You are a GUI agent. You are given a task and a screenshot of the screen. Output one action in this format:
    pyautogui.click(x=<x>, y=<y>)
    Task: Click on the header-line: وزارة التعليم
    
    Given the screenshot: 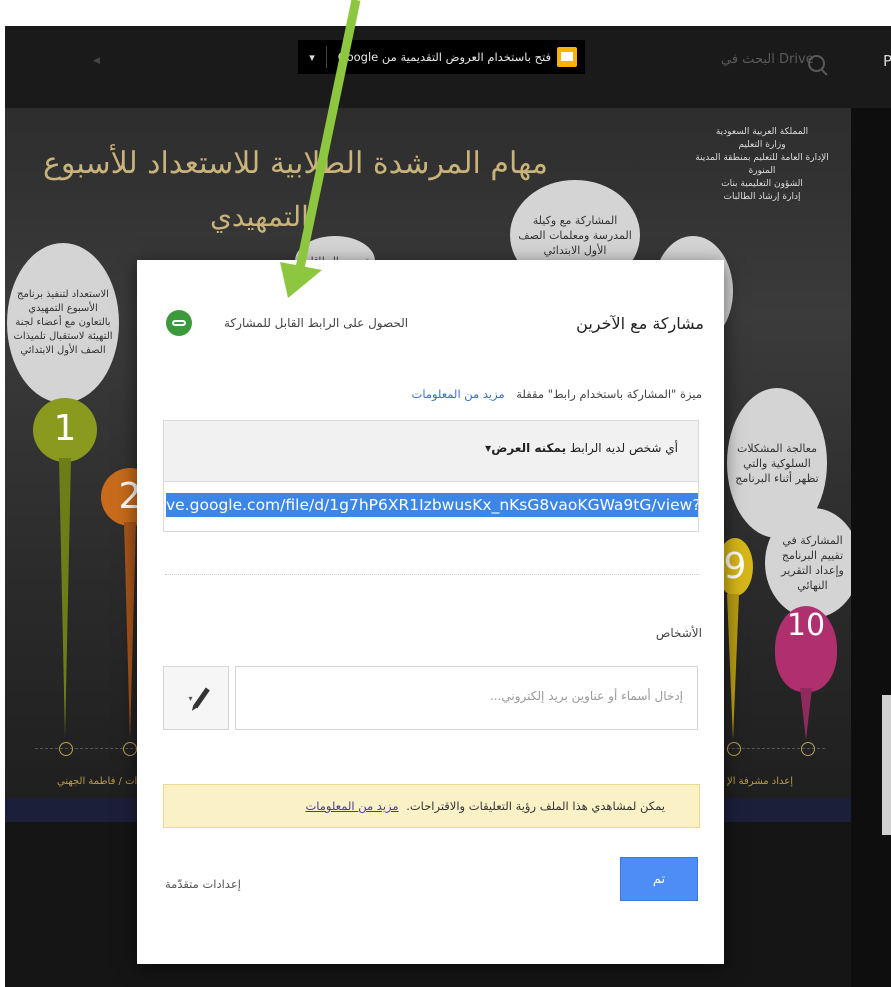 What is the action you would take?
    pyautogui.click(x=762, y=145)
    